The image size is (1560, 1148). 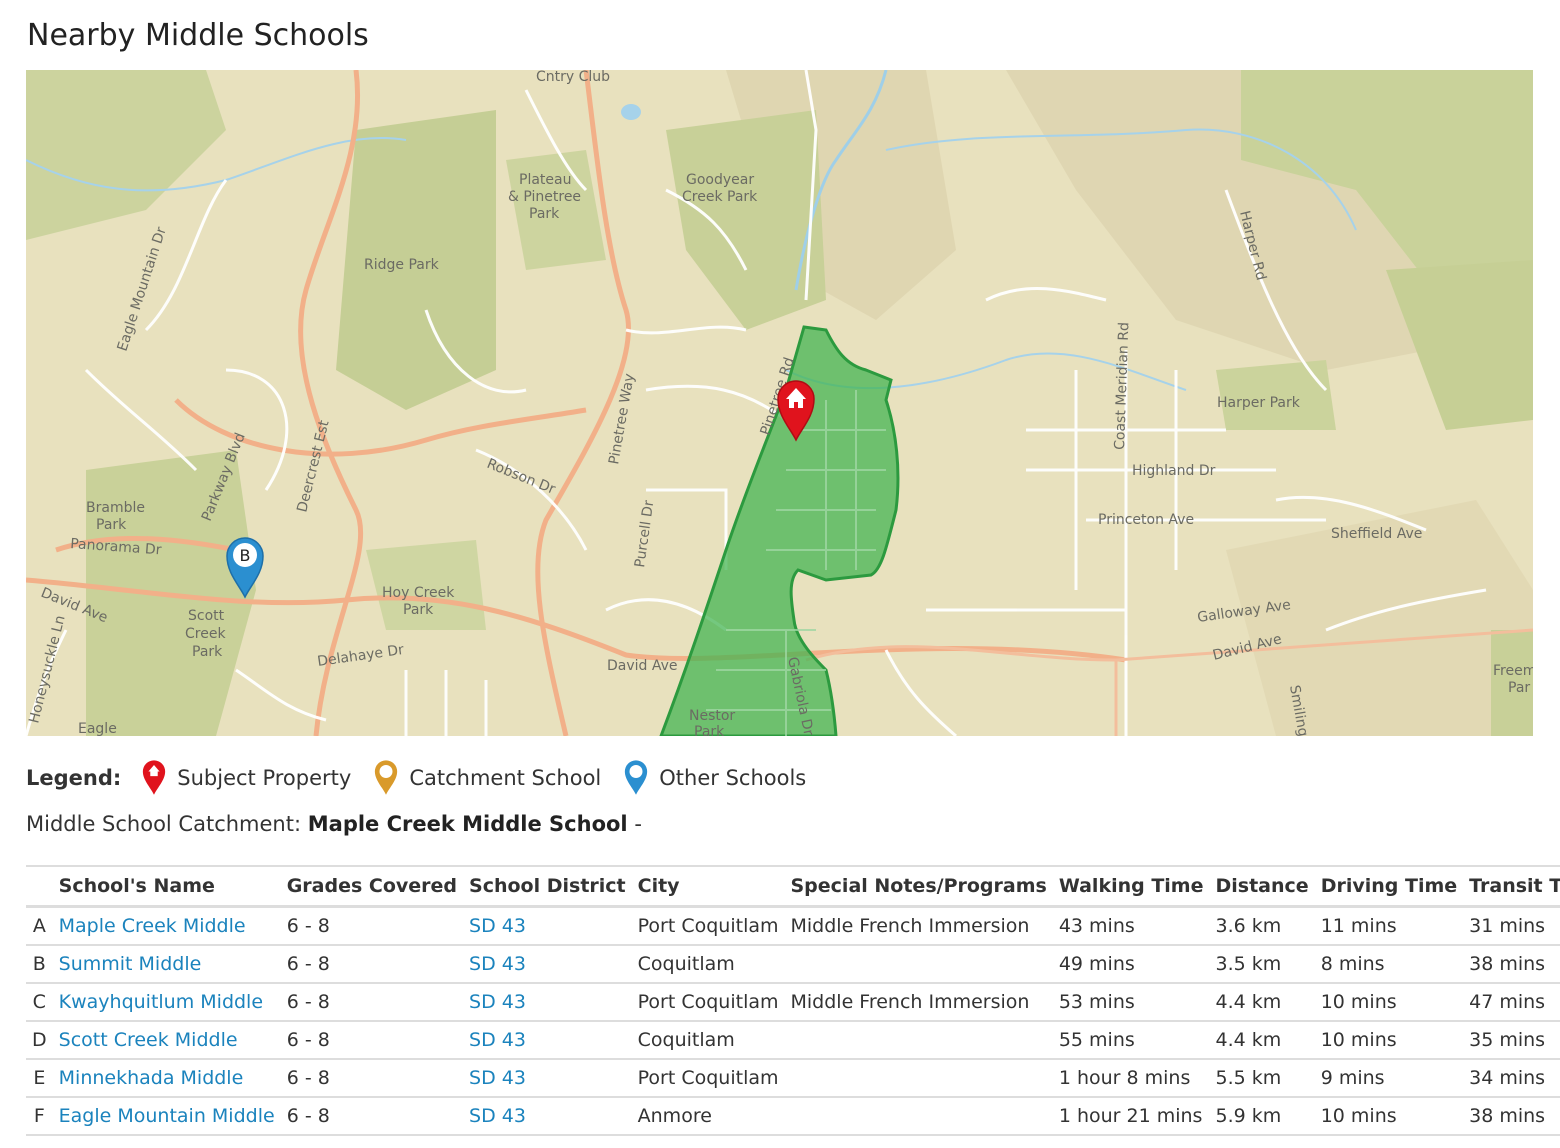 I want to click on column-header: Transit Time, so click(x=1511, y=886).